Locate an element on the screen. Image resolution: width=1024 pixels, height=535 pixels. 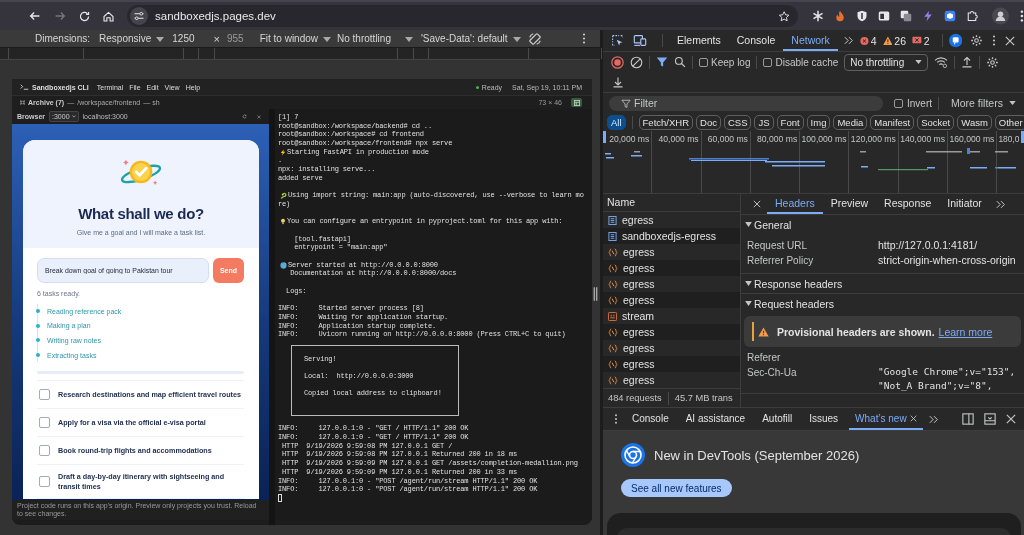
save-data-dropdown: 'Save-Data': default is located at coordinates (470, 38).